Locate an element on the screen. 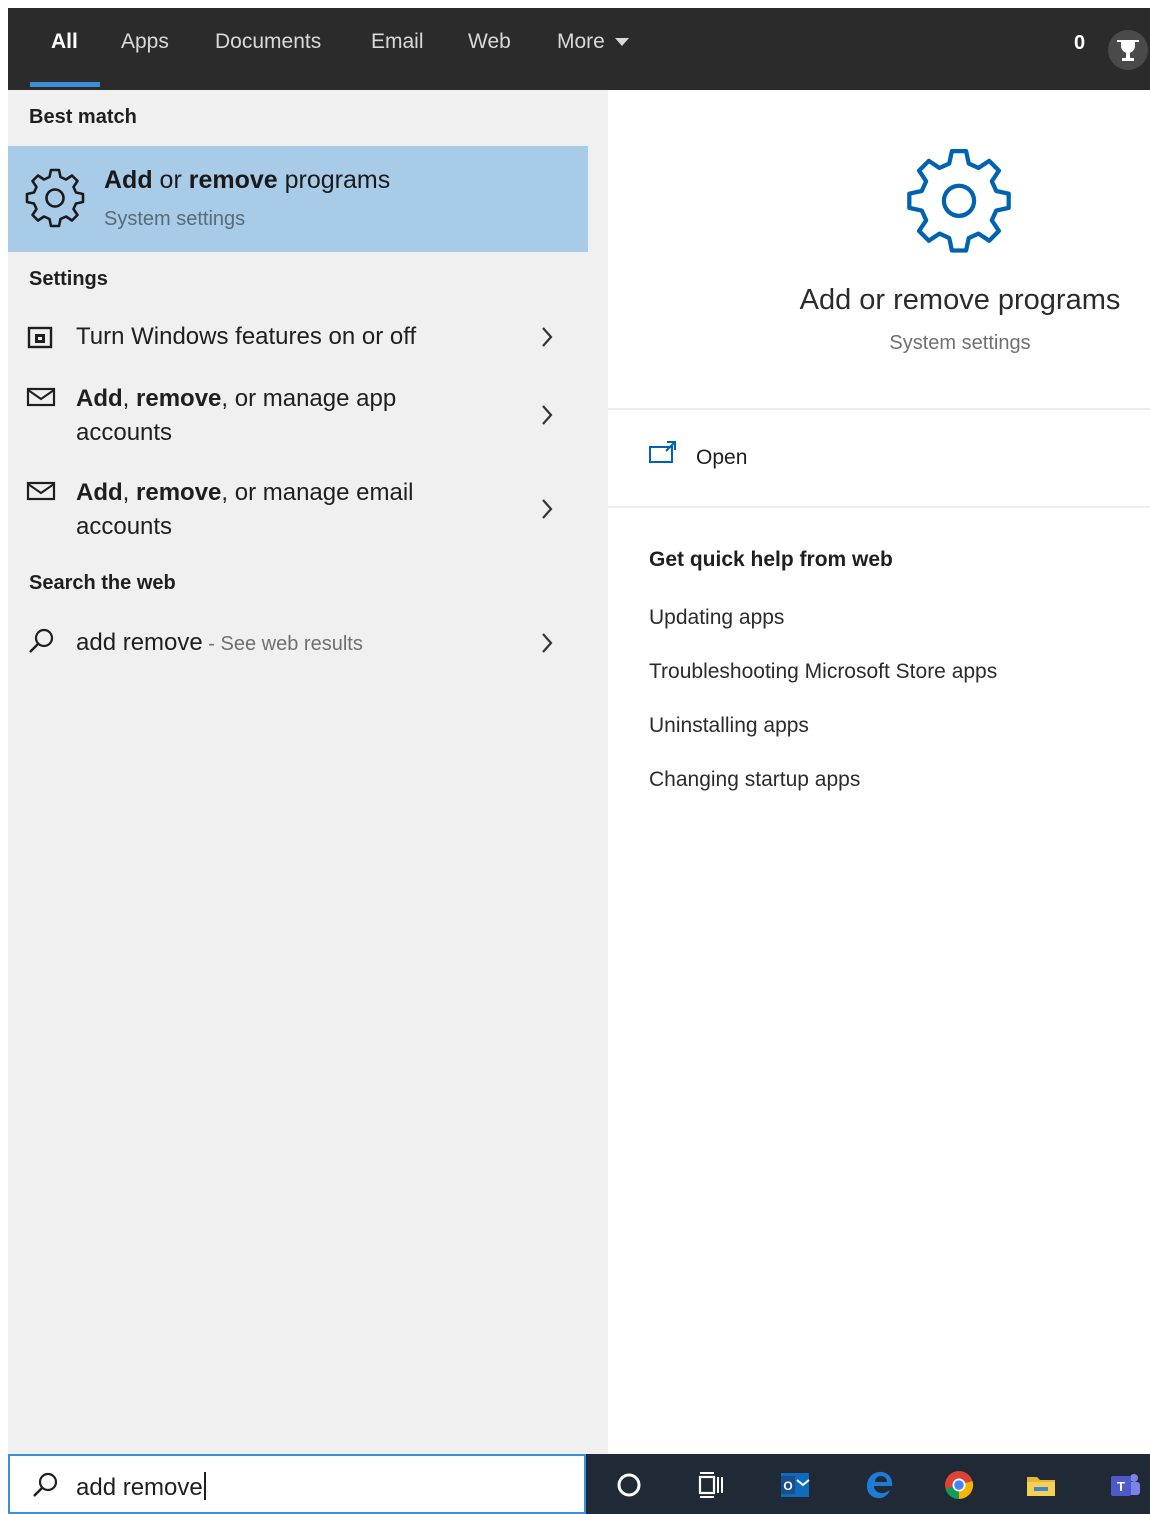 This screenshot has height=1514, width=1150. web-sep: - is located at coordinates (211, 644).